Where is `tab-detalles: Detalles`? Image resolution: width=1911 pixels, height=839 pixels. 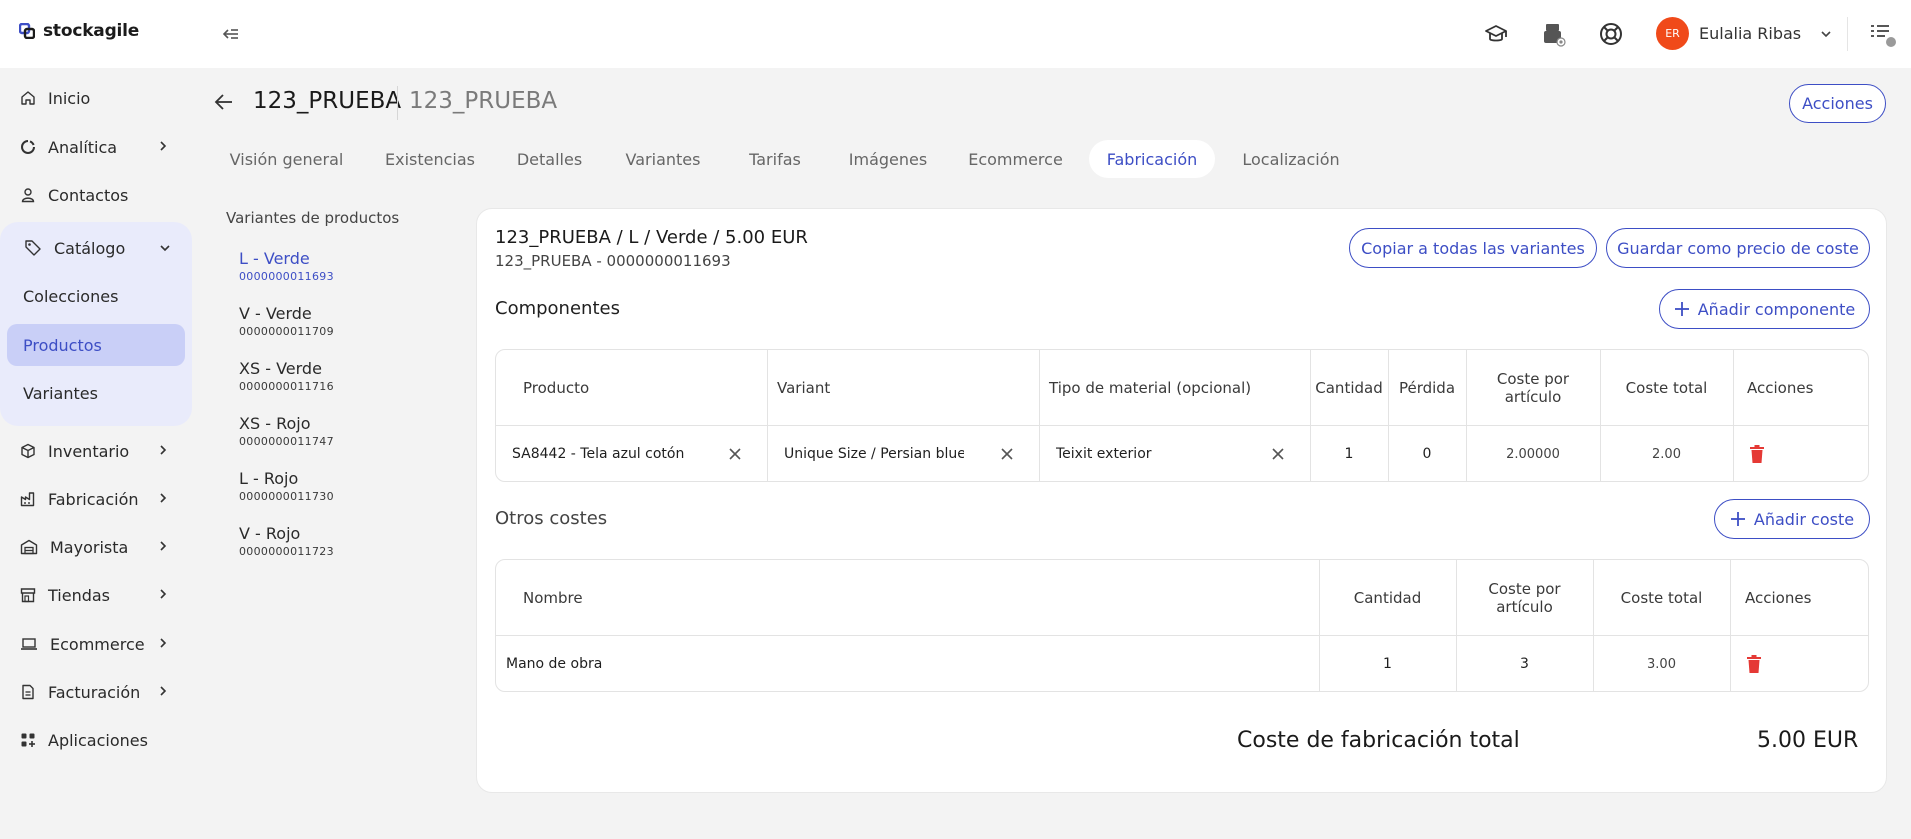
tab-detalles: Detalles is located at coordinates (549, 159).